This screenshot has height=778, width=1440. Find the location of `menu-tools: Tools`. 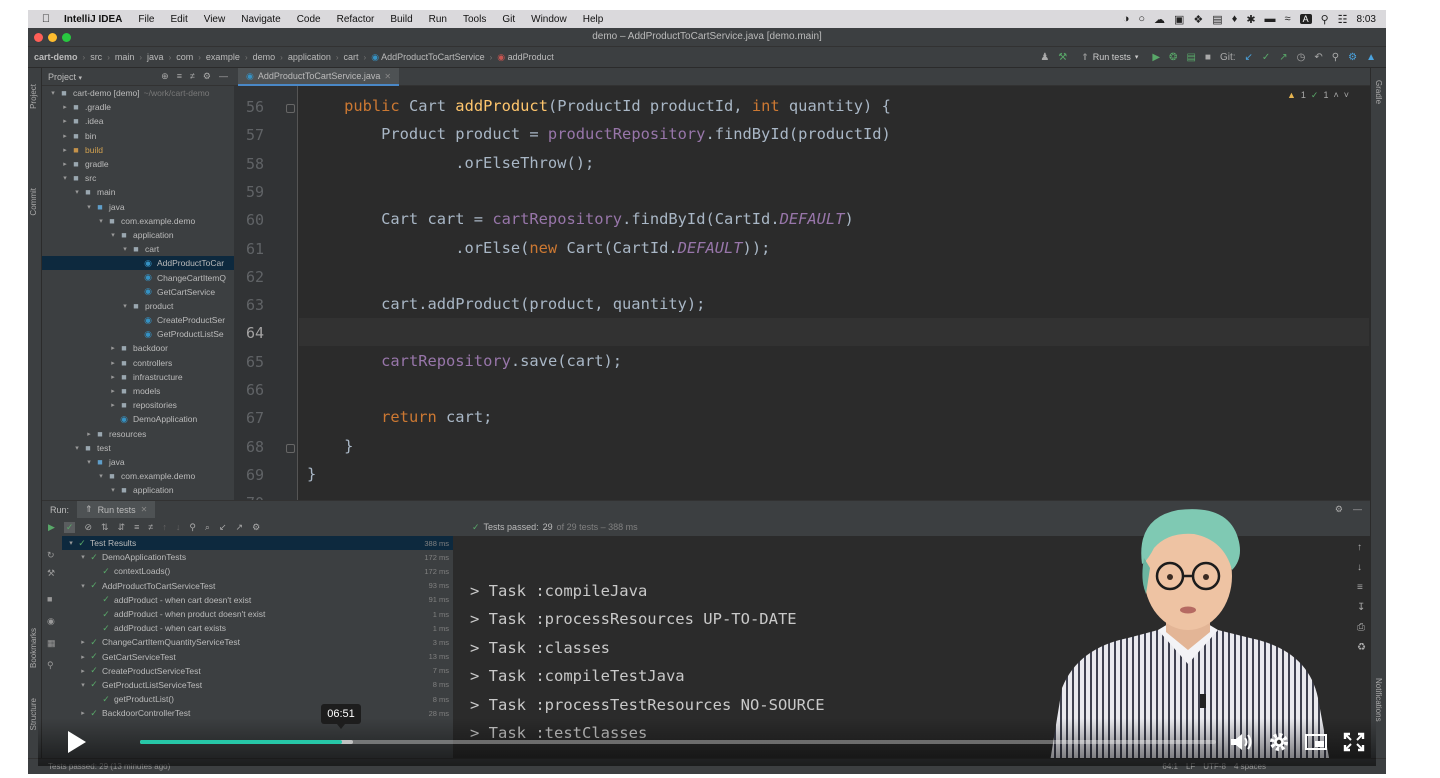

menu-tools: Tools is located at coordinates (474, 19).